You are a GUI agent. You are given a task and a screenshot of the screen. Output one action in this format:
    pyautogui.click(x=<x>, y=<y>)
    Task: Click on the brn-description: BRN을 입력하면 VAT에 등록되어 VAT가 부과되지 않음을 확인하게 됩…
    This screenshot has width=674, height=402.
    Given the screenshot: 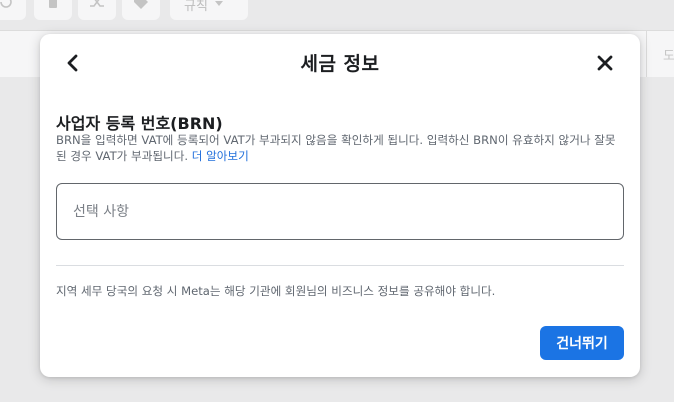 What is the action you would take?
    pyautogui.click(x=341, y=148)
    